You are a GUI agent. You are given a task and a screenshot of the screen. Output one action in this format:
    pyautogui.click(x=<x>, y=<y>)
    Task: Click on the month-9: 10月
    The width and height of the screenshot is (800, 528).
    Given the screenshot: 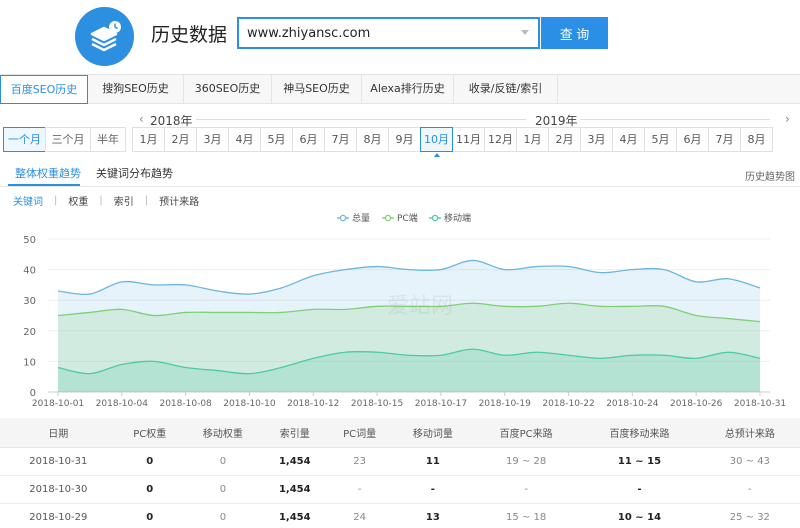 What is the action you would take?
    pyautogui.click(x=436, y=142)
    